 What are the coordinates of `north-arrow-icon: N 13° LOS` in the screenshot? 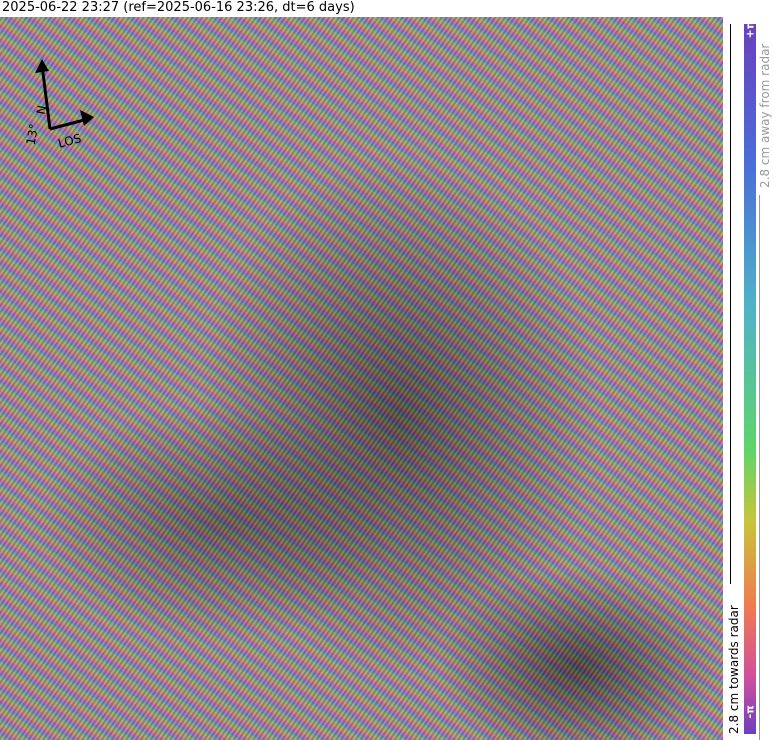 It's located at (59, 105).